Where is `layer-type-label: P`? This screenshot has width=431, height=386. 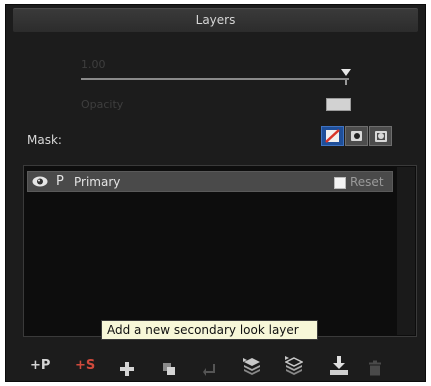
layer-type-label: P is located at coordinates (60, 181).